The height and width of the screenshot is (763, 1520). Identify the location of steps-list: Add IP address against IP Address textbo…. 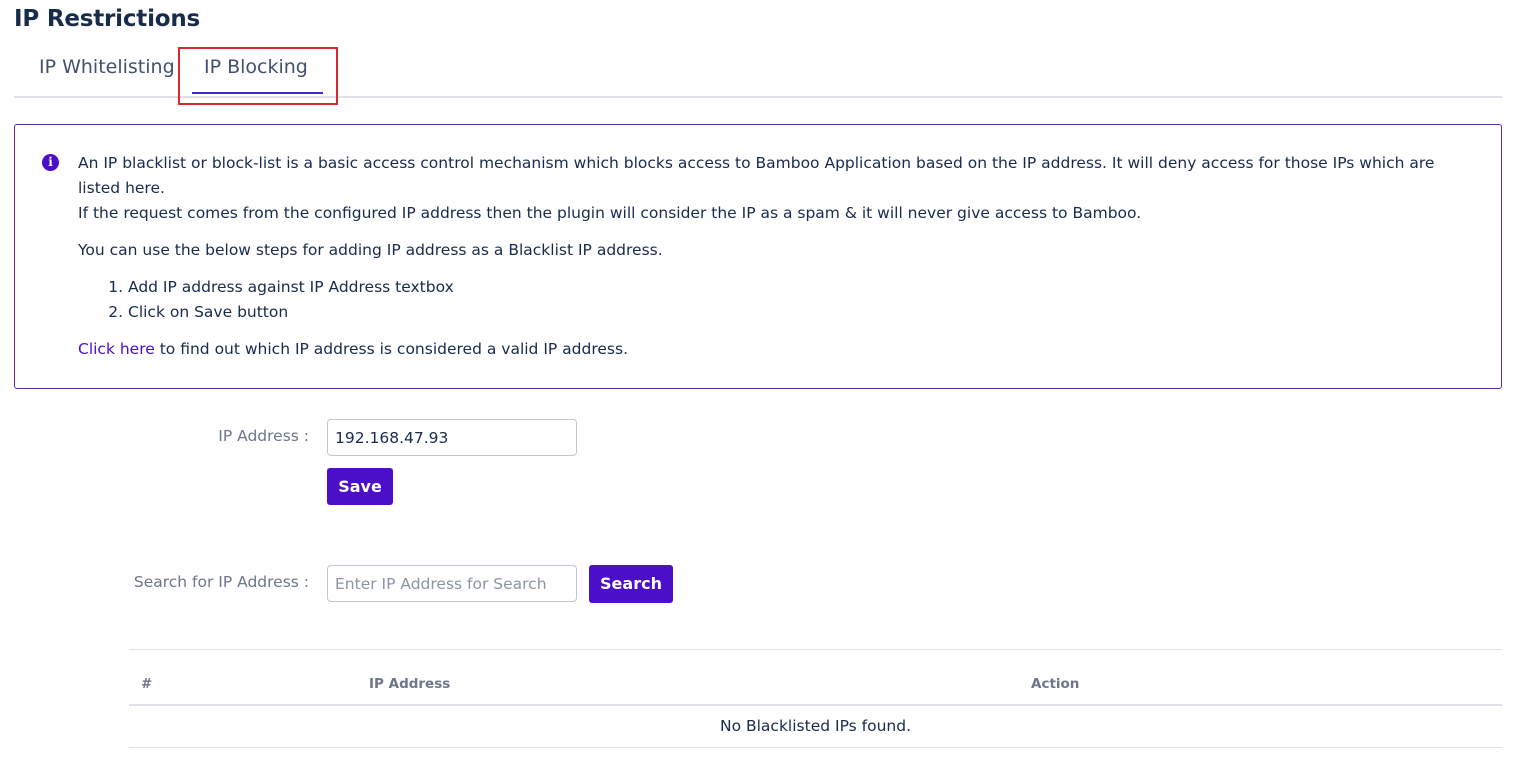
(803, 300).